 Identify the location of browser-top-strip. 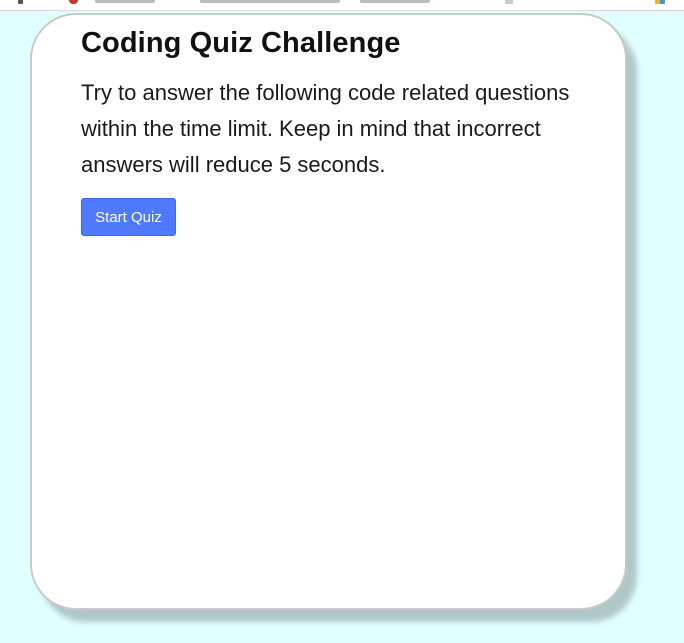
(342, 5).